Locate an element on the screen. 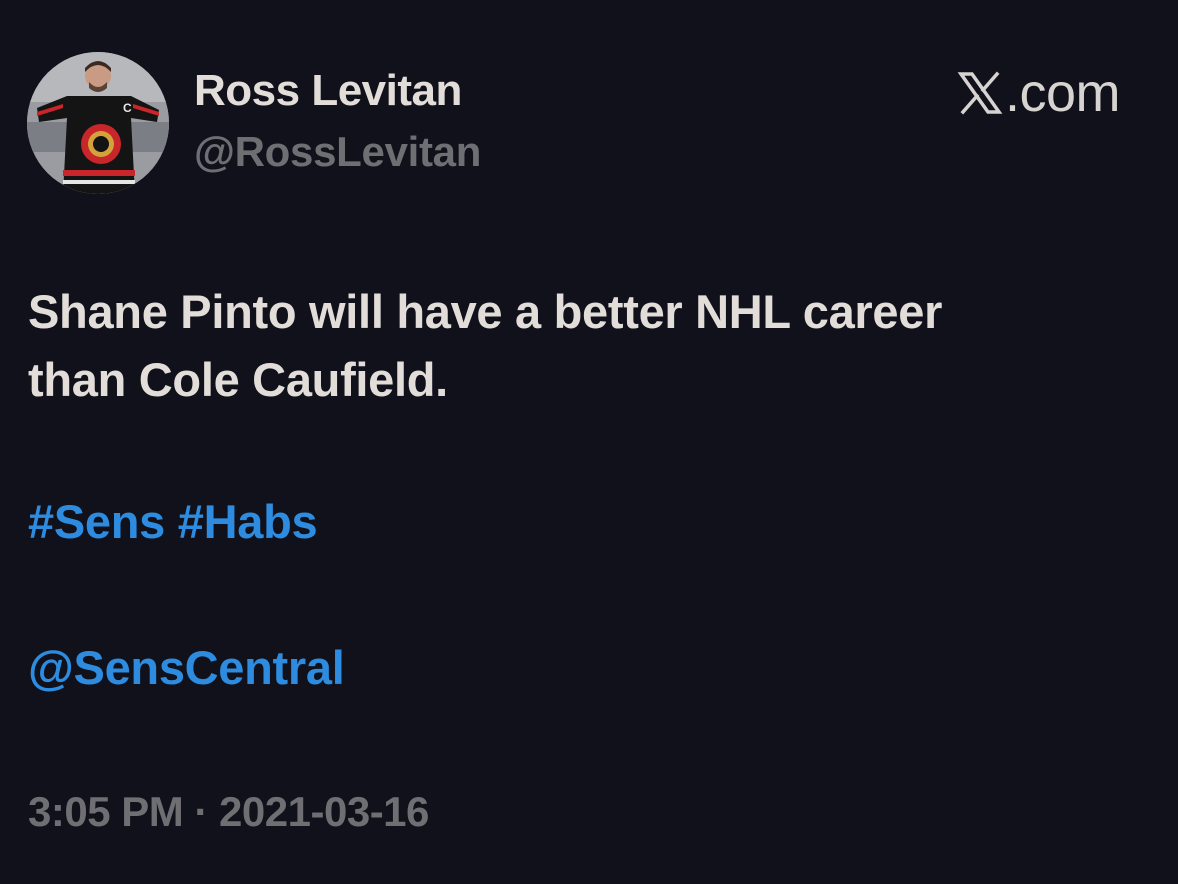 This screenshot has height=884, width=1178. hashtag-list: #Sens #Habs is located at coordinates (173, 521).